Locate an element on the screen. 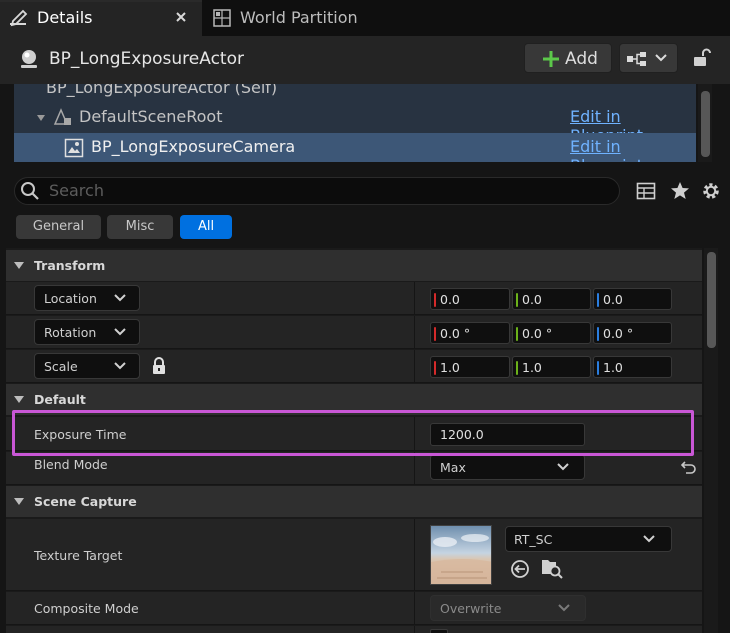 The image size is (730, 633). scene-root-icon is located at coordinates (62, 118).